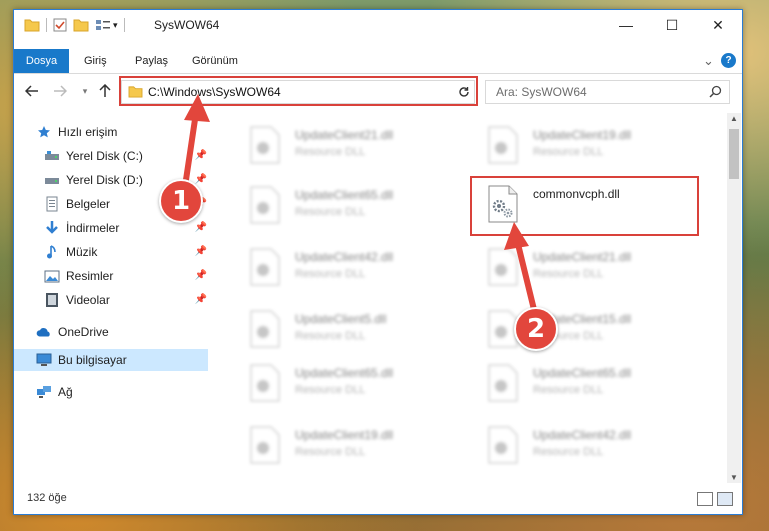 Image resolution: width=769 pixels, height=531 pixels. What do you see at coordinates (181, 201) in the screenshot?
I see `step-1-badge: 1` at bounding box center [181, 201].